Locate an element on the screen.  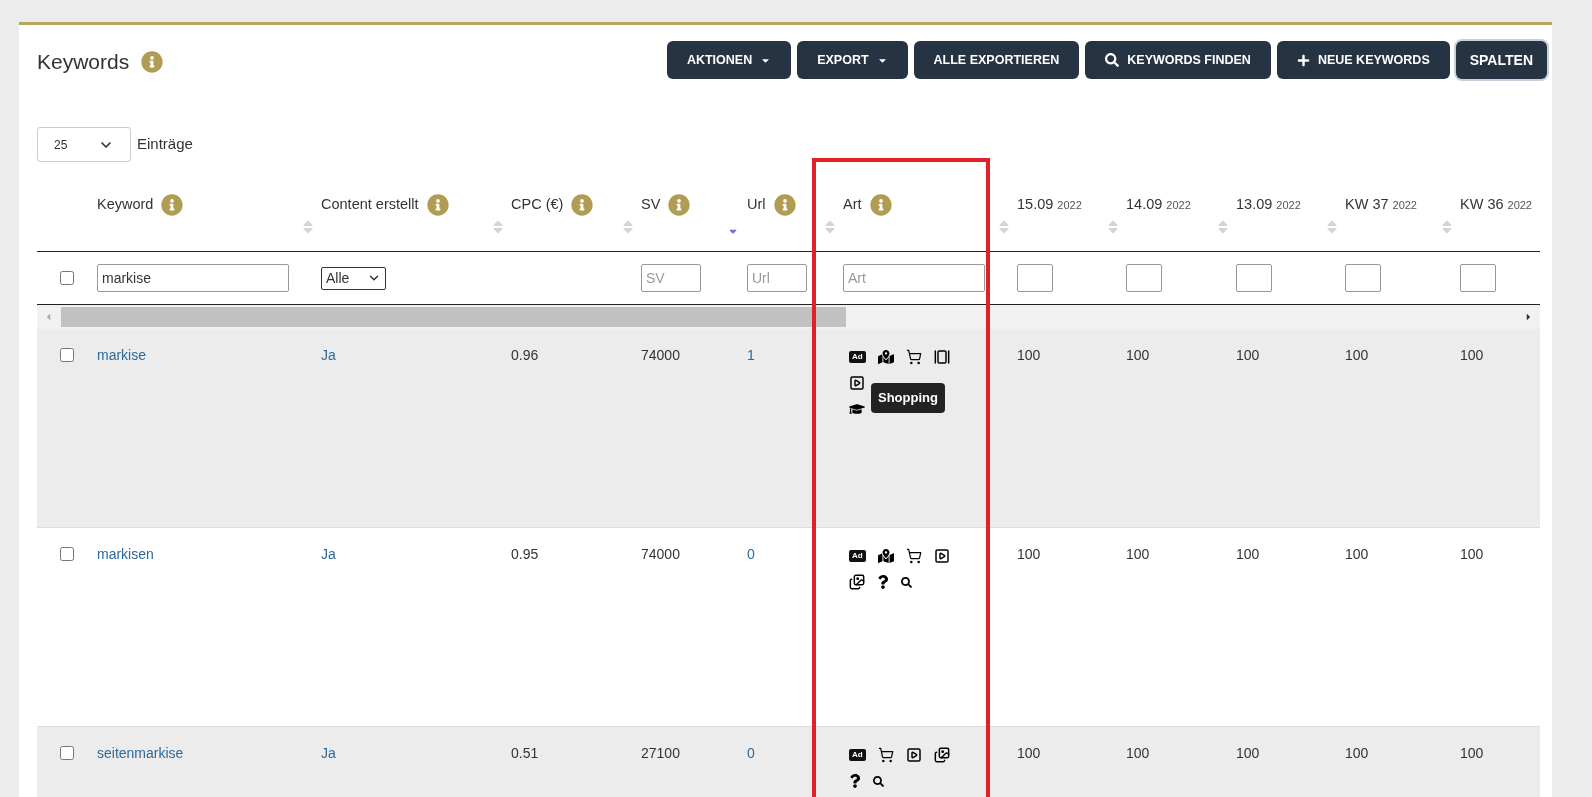
filter-input: markise is located at coordinates (193, 278).